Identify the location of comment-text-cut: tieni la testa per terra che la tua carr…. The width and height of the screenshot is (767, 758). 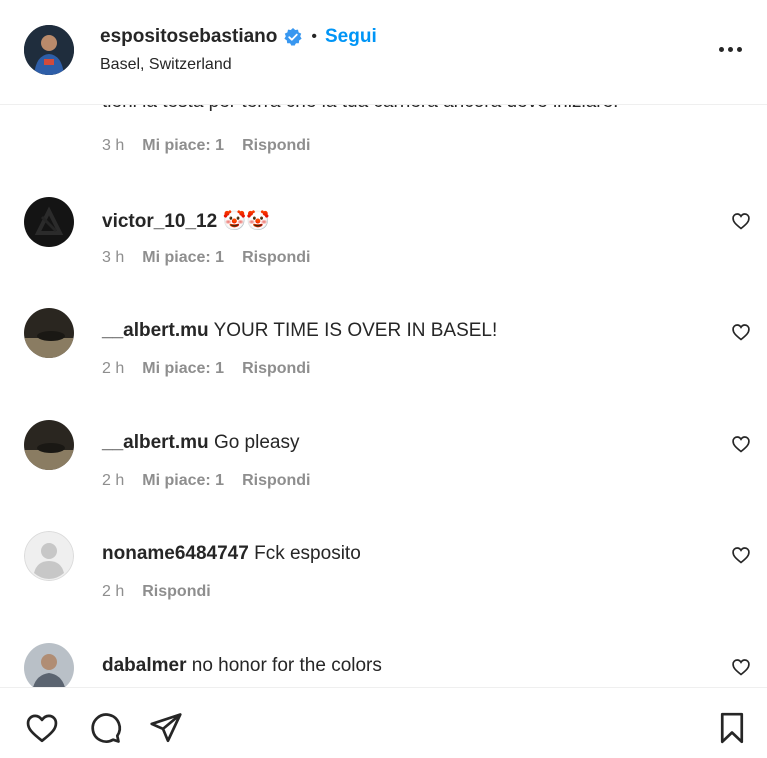
(360, 109).